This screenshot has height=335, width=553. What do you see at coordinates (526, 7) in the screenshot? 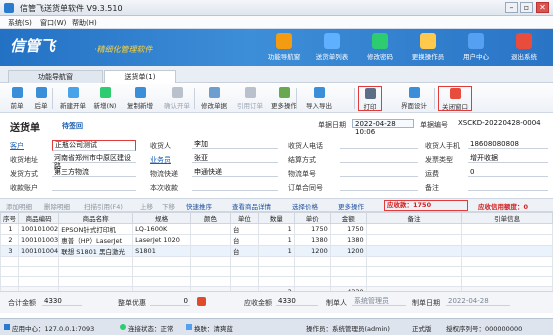
I see `maximize-button: ▫` at bounding box center [526, 7].